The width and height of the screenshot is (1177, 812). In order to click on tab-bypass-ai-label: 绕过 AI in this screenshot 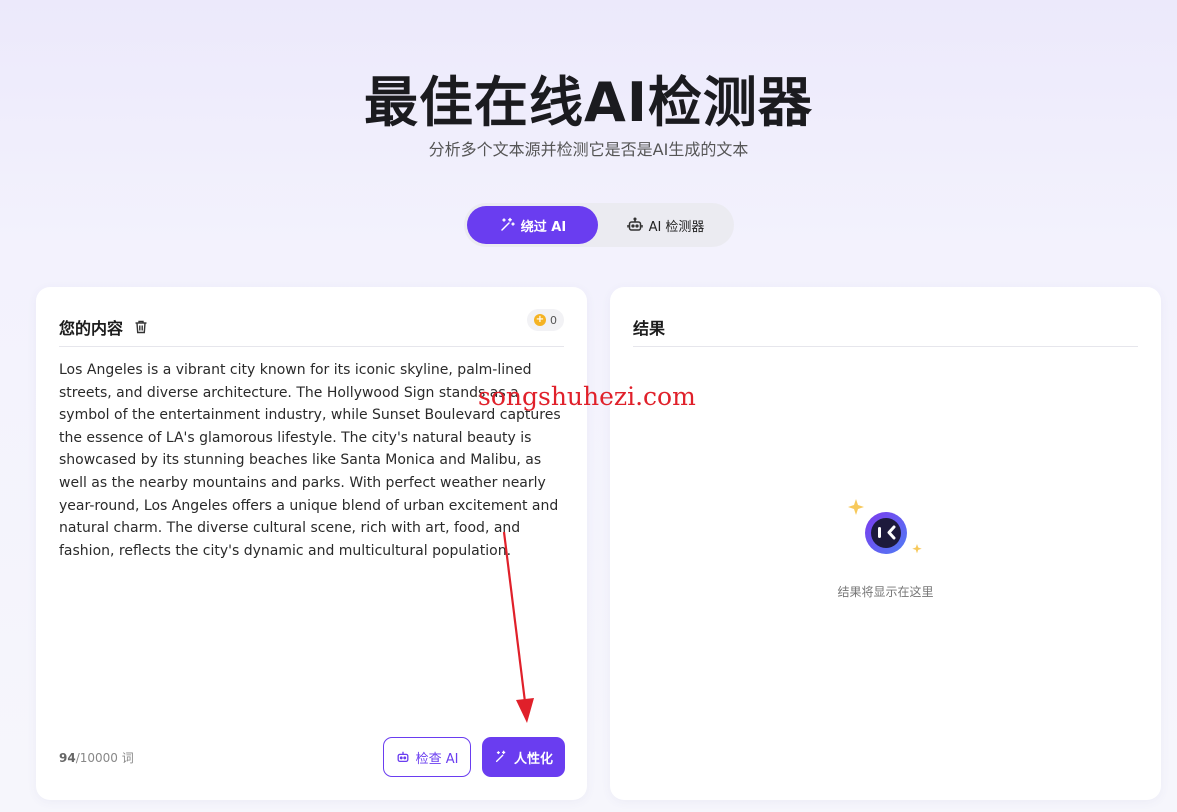, I will do `click(543, 227)`.